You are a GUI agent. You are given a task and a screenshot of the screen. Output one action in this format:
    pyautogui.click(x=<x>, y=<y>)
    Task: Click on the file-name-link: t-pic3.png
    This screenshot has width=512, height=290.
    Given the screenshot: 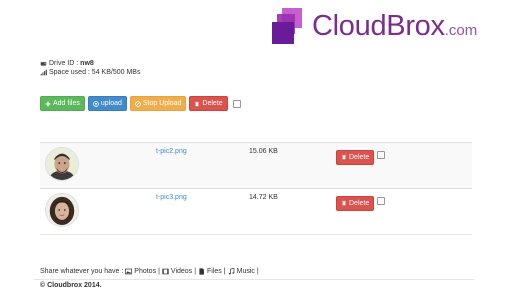 What is the action you would take?
    pyautogui.click(x=171, y=197)
    